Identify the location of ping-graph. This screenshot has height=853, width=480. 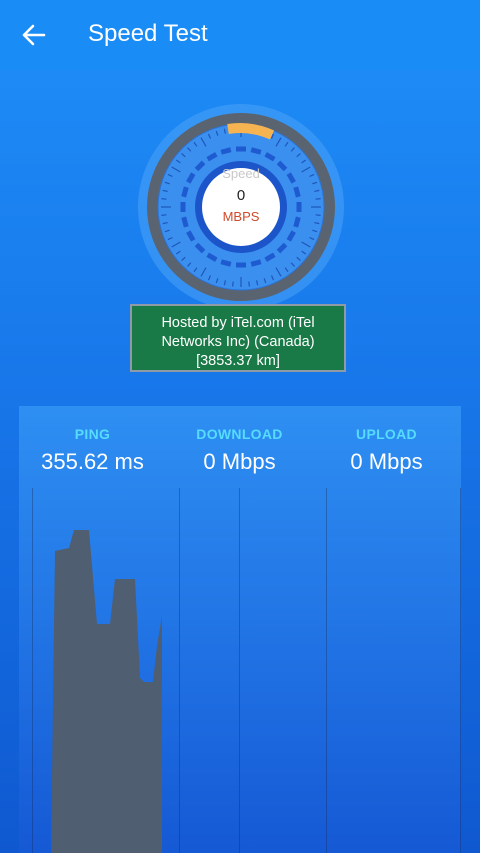
(106, 691).